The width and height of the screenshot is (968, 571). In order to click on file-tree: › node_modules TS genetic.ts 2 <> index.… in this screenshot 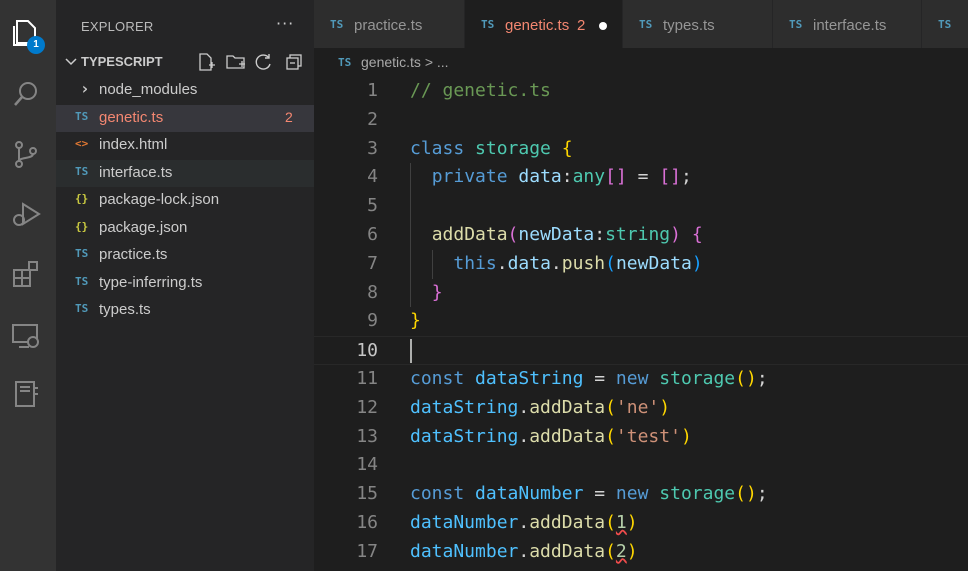, I will do `click(185, 201)`.